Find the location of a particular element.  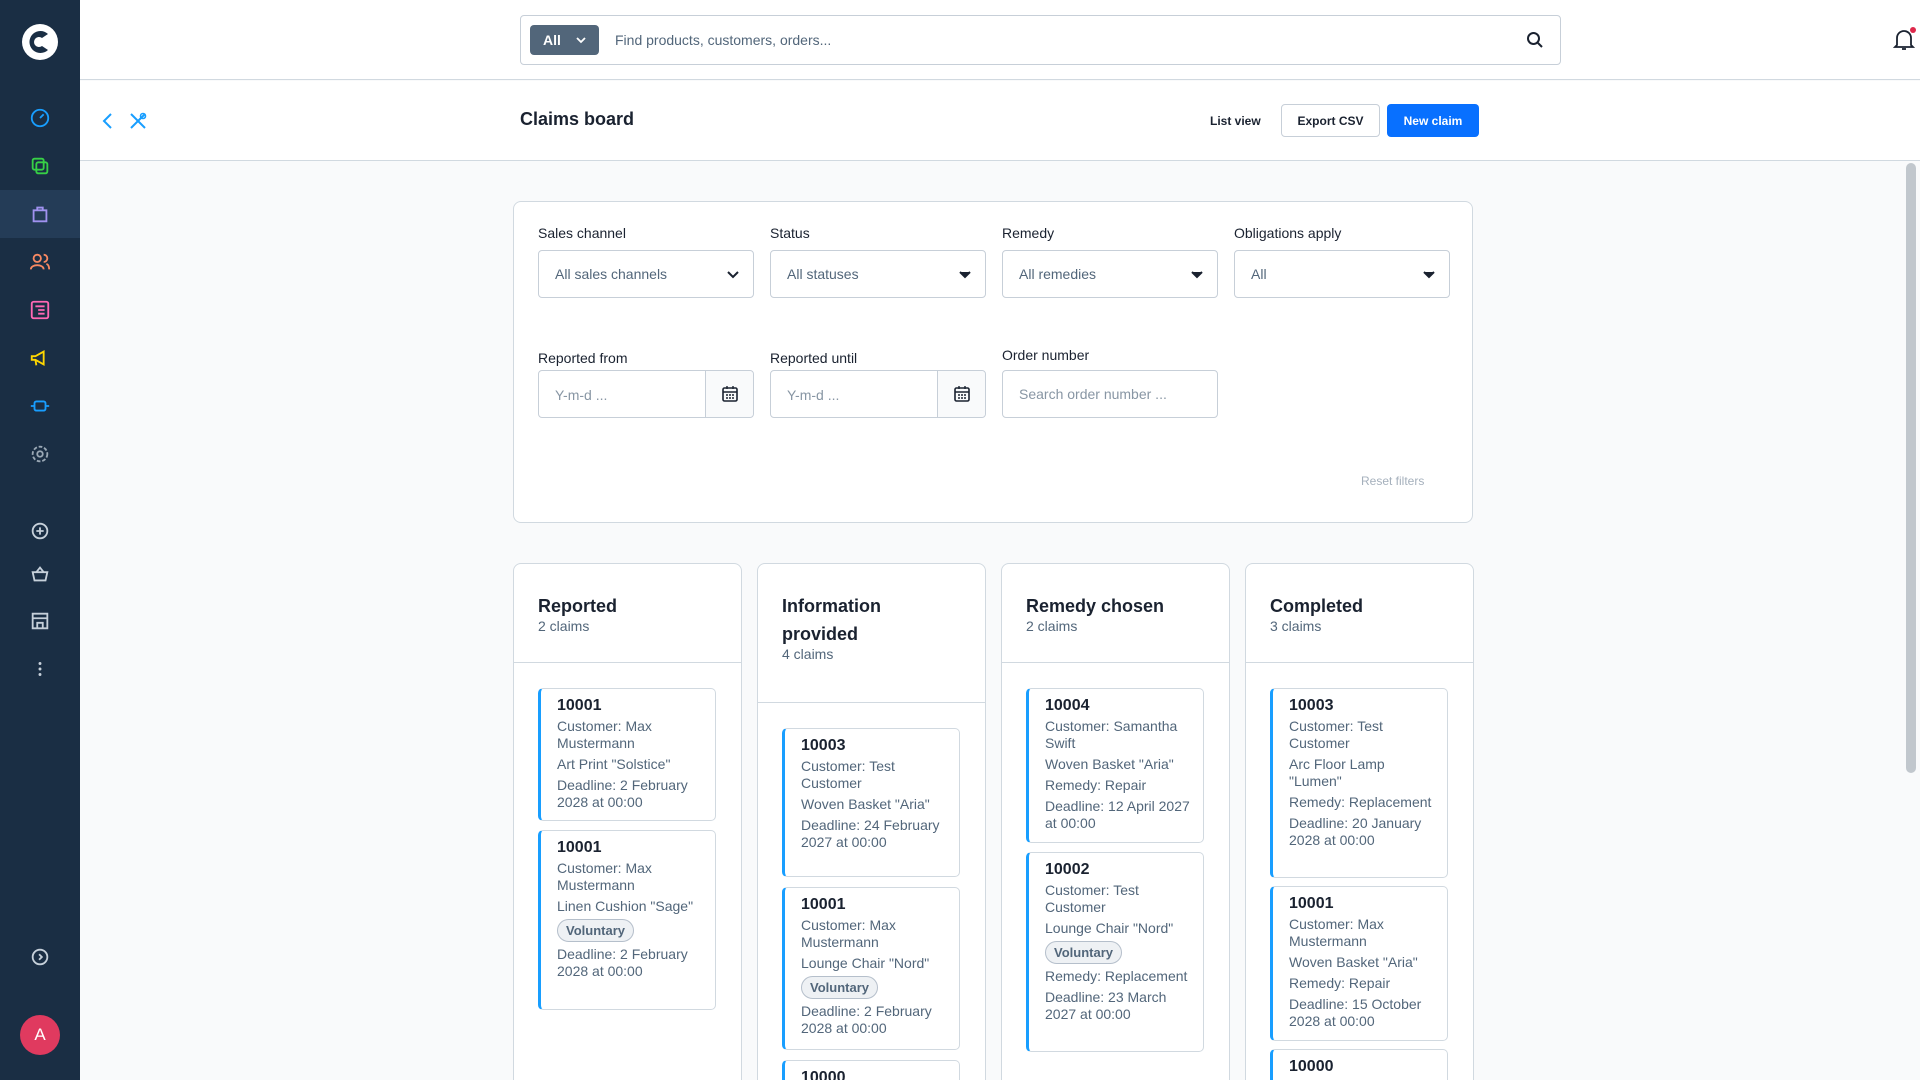

sidebar-item-more is located at coordinates (40, 669).